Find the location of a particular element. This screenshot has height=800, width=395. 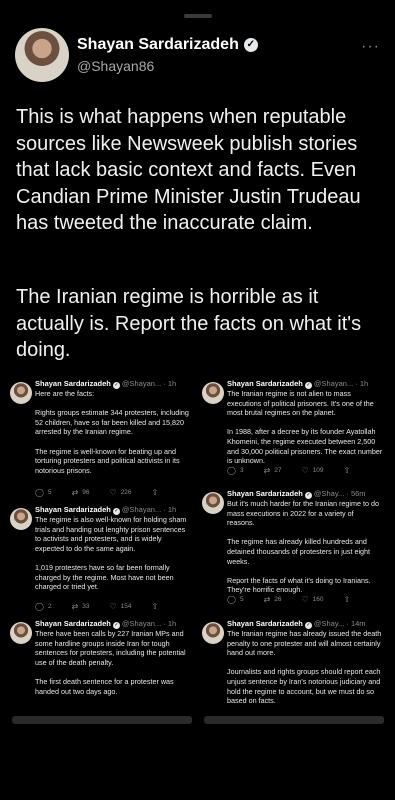

retweet-count: 26 is located at coordinates (278, 599).